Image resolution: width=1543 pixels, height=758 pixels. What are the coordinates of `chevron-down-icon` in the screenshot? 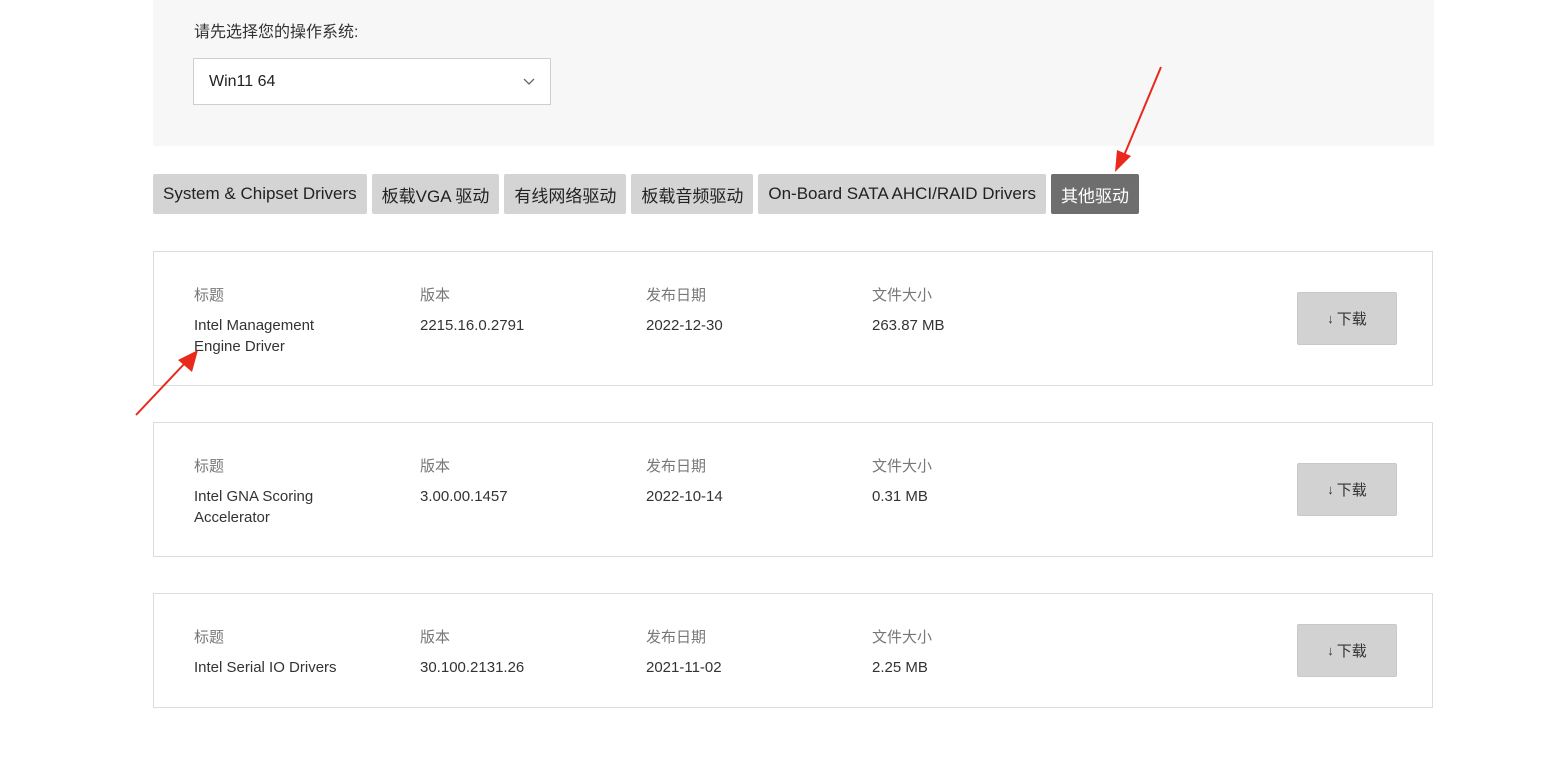 It's located at (529, 81).